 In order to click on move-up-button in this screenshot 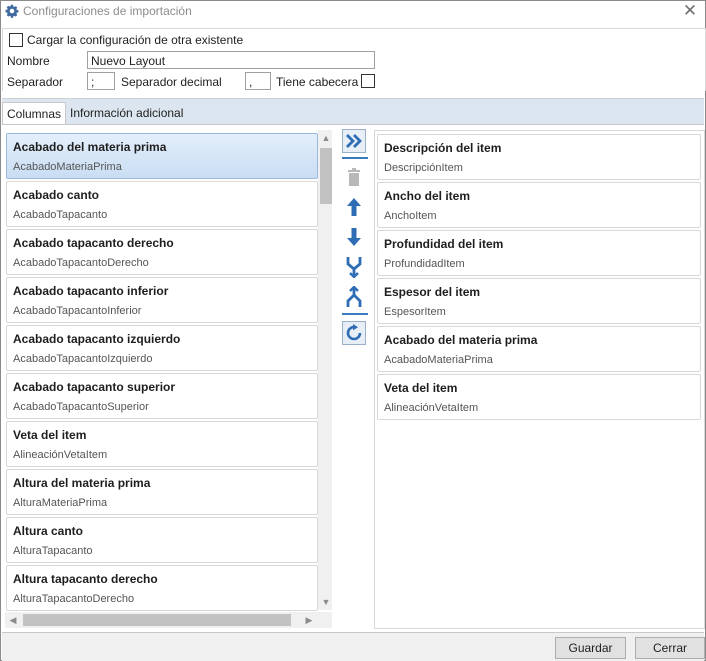, I will do `click(354, 207)`.